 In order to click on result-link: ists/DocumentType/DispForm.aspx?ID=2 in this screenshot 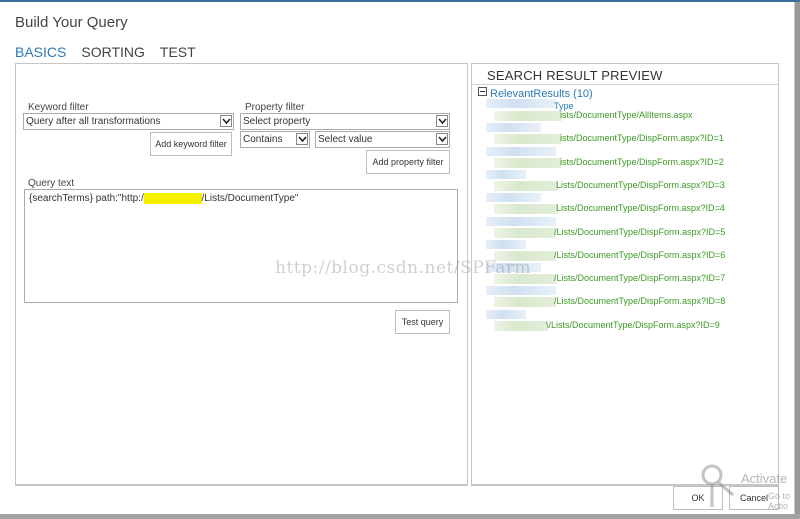, I will do `click(642, 162)`.